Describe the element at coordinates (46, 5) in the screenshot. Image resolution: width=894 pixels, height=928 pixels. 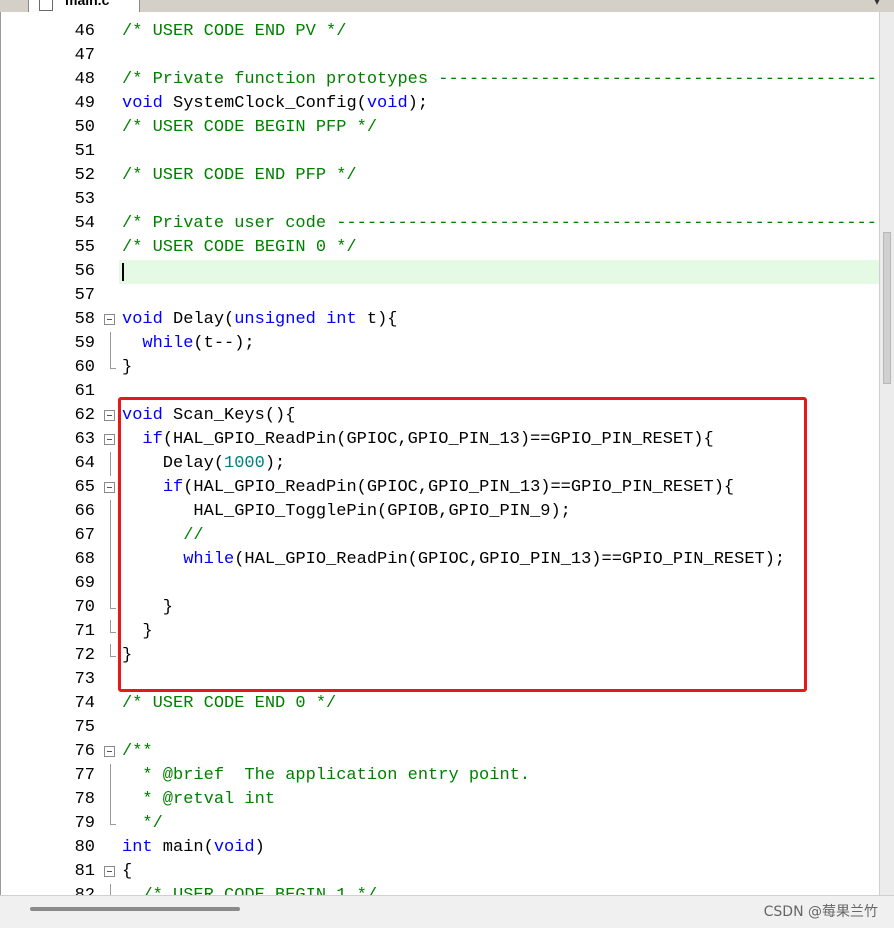
I see `c-file-icon` at that location.